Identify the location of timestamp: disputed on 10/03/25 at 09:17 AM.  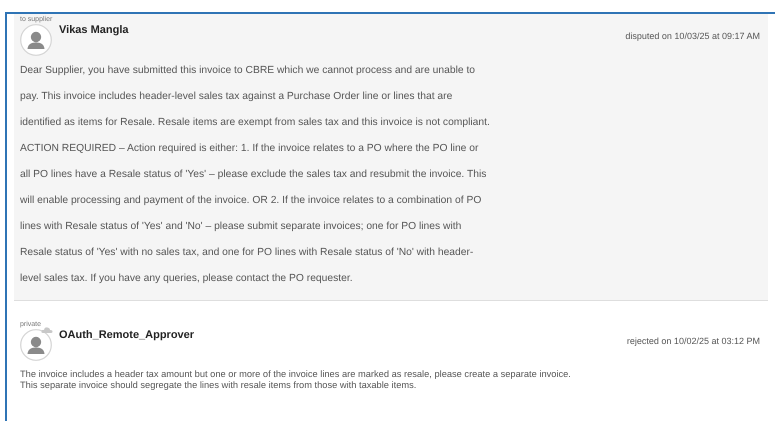
(692, 35).